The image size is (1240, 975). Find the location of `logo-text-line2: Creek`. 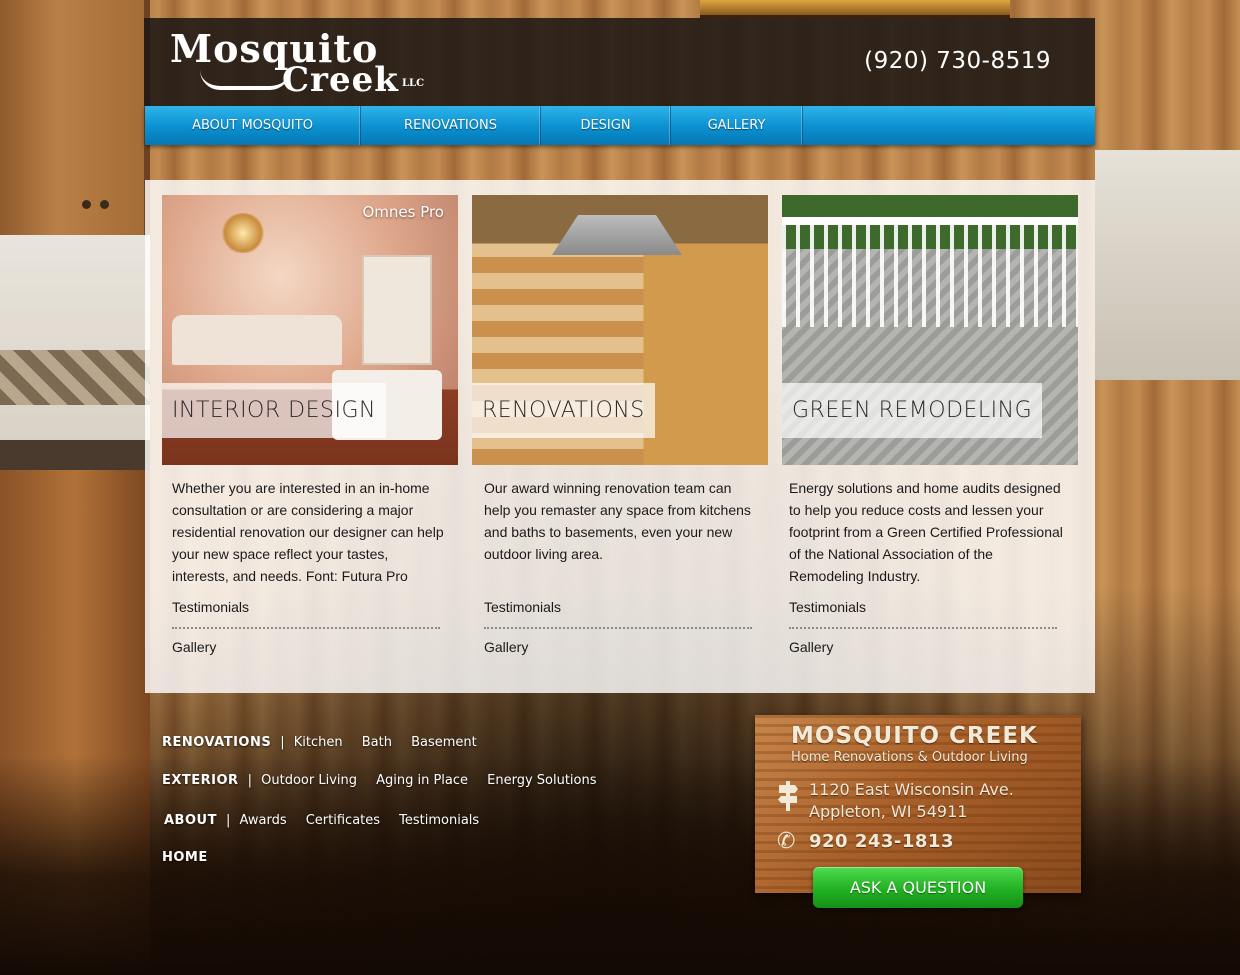

logo-text-line2: Creek is located at coordinates (340, 80).